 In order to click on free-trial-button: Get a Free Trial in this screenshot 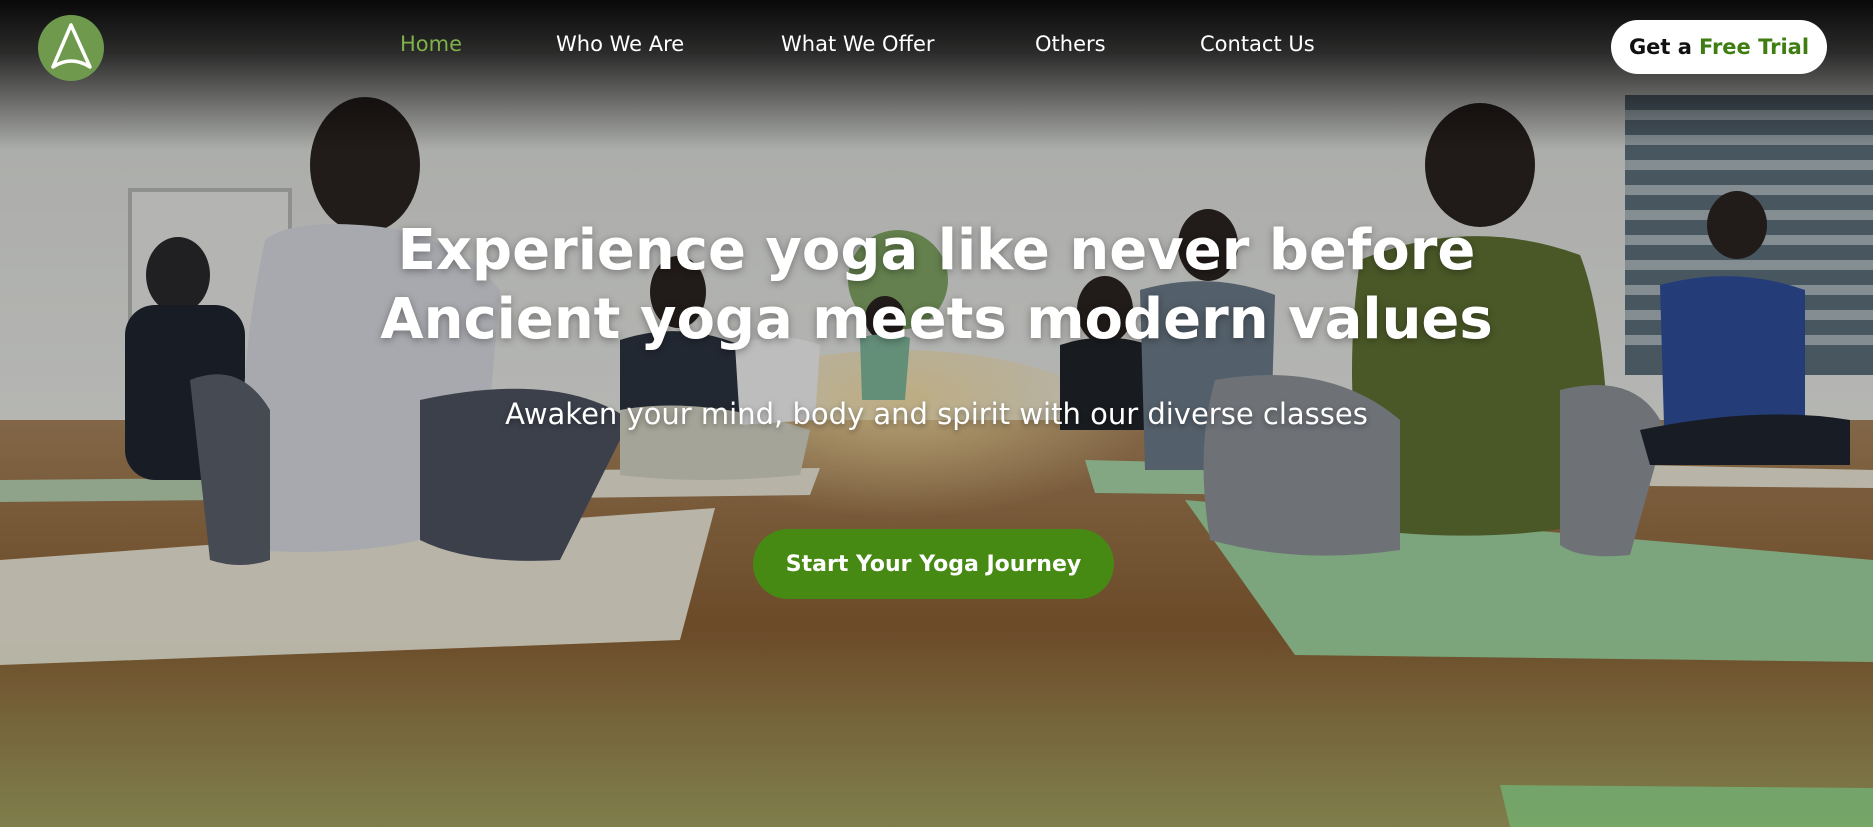, I will do `click(1719, 47)`.